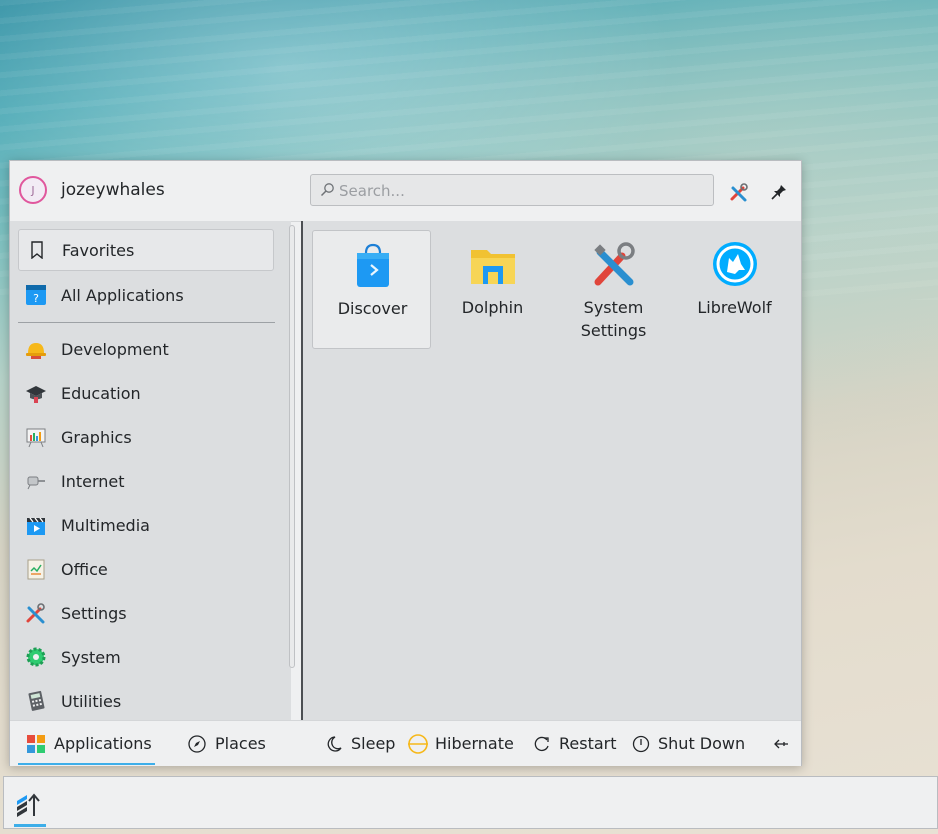 This screenshot has height=834, width=938. I want to click on all-apps-icon: ?, so click(36, 295).